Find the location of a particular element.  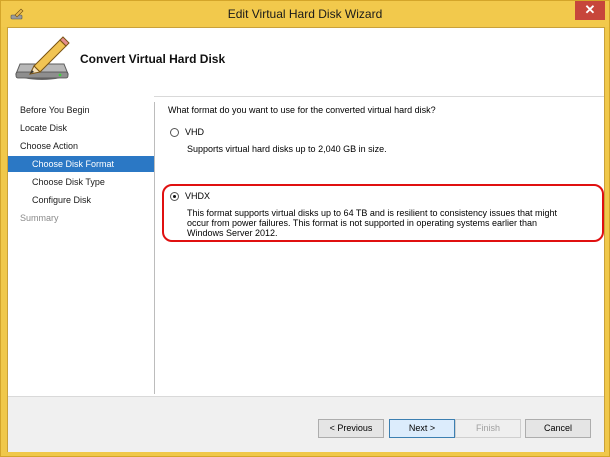

window-title: Edit Virtual Hard Disk Wizard is located at coordinates (305, 14).